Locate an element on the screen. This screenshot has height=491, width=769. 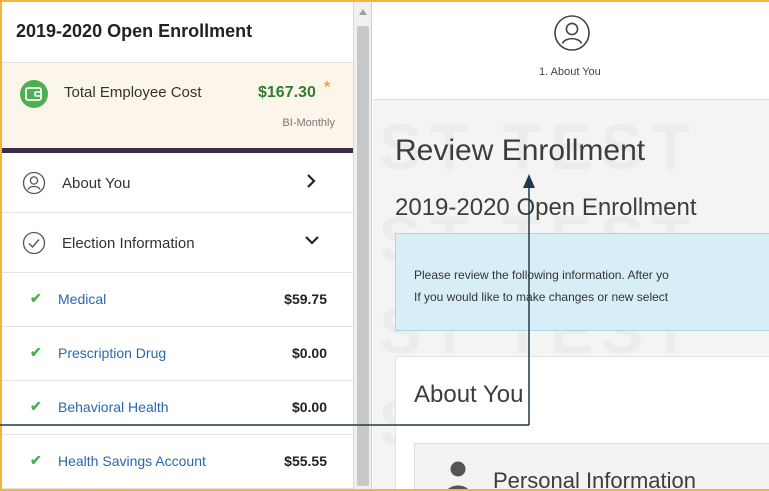
page-title: Review Enrollment is located at coordinates (520, 150).